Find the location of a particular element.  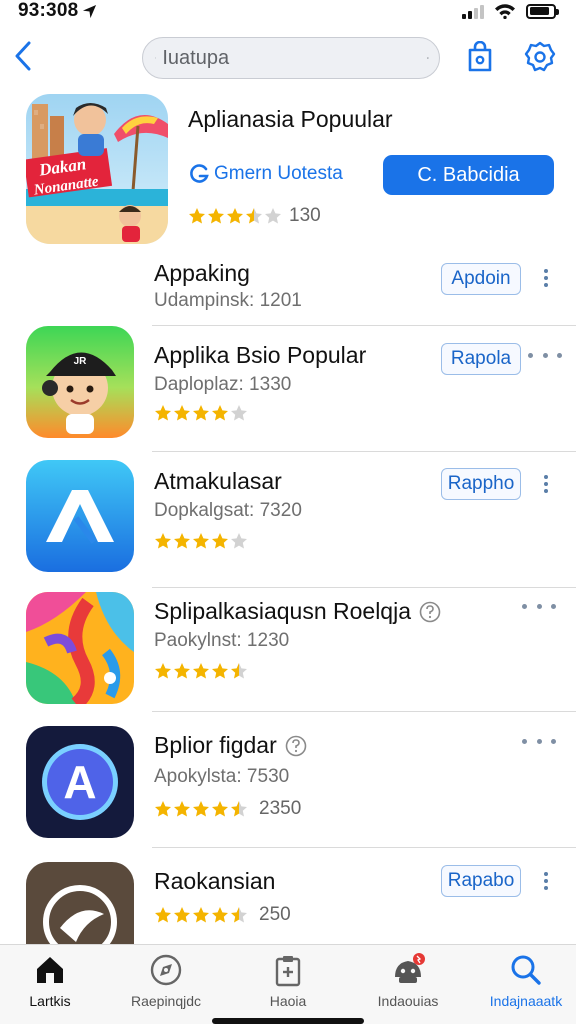

featured-app-developer: Gmern Uotesta is located at coordinates (265, 174).